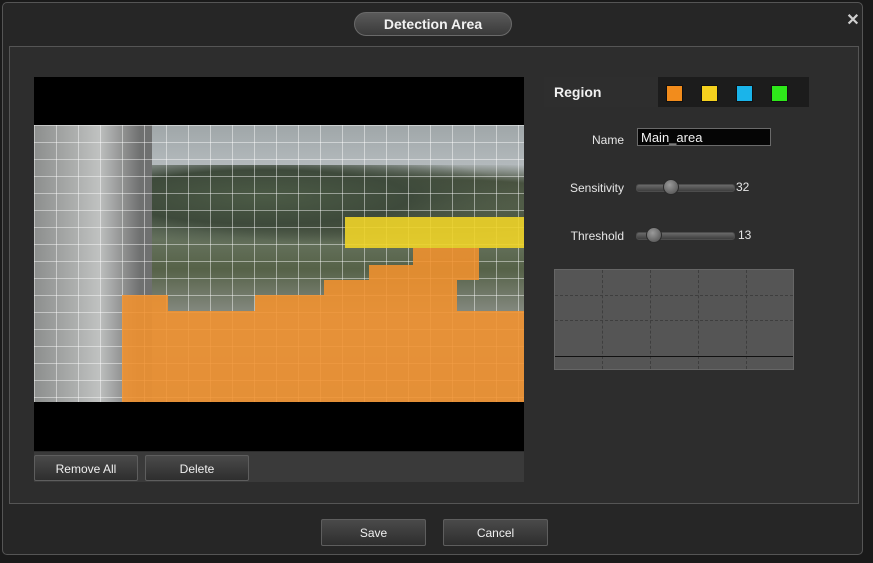 The width and height of the screenshot is (873, 563). What do you see at coordinates (596, 188) in the screenshot?
I see `sensitivity-label: Sensitivity` at bounding box center [596, 188].